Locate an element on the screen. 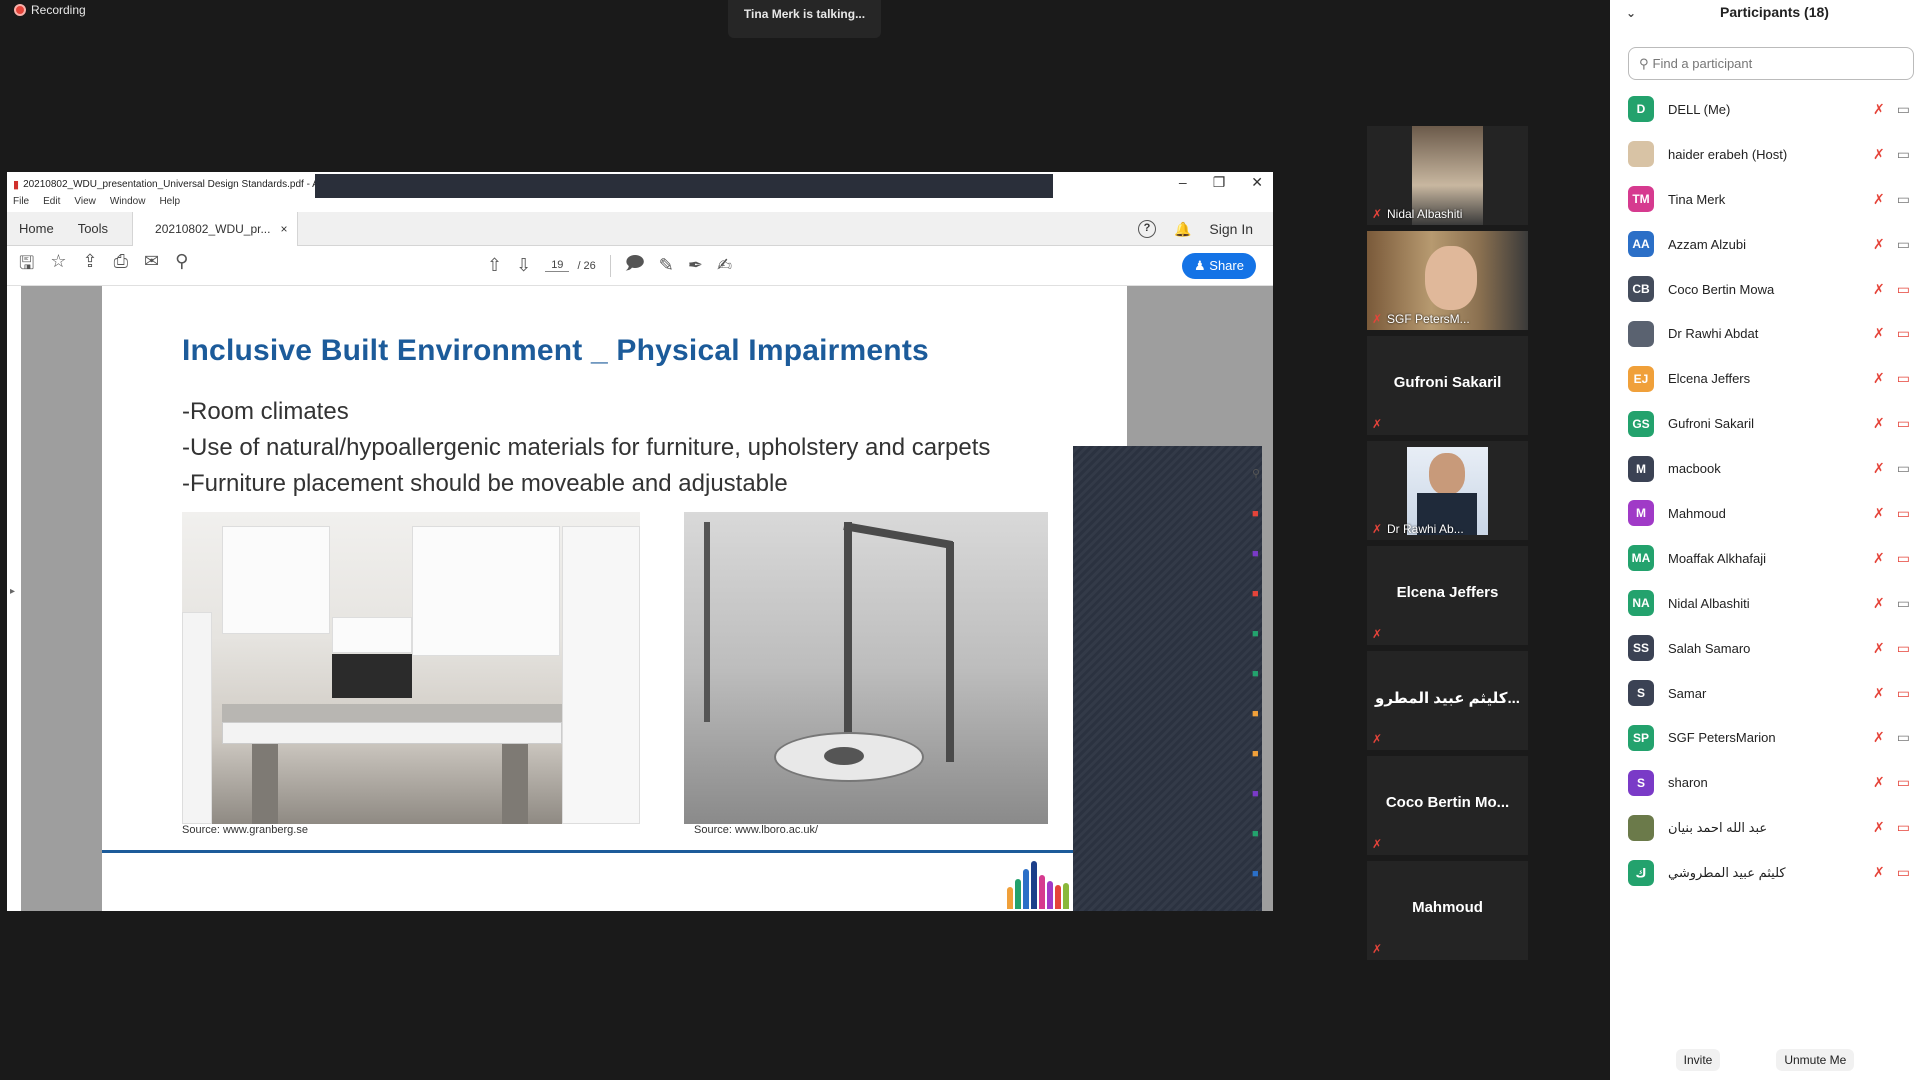 Image resolution: width=1920 pixels, height=1080 pixels. video-tile: Gufroni Sakaril ✗ is located at coordinates (1447, 385).